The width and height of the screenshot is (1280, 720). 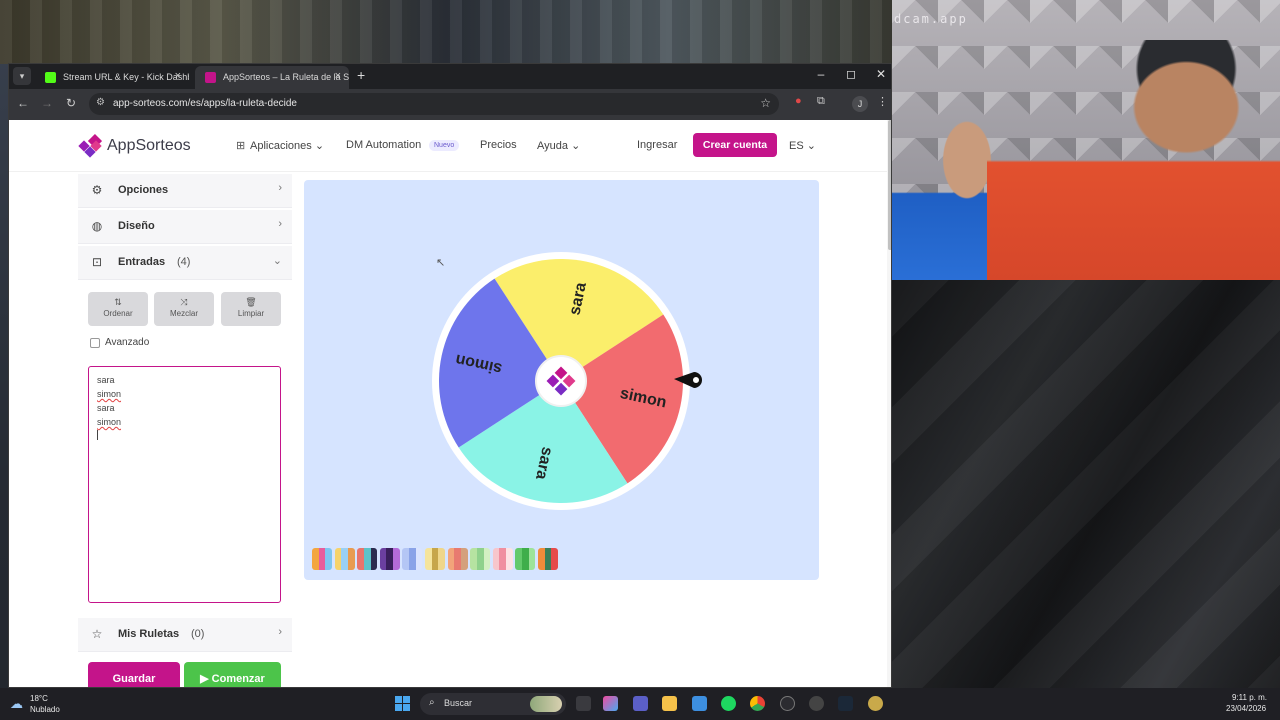 I want to click on shuffle-button: ⤨ Mezclar, so click(x=184, y=309).